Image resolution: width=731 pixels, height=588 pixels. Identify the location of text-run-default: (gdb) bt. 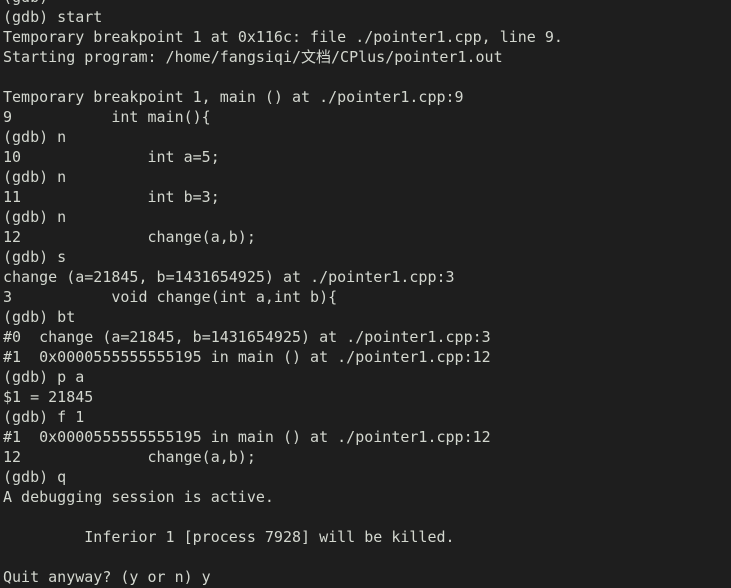
(39, 317).